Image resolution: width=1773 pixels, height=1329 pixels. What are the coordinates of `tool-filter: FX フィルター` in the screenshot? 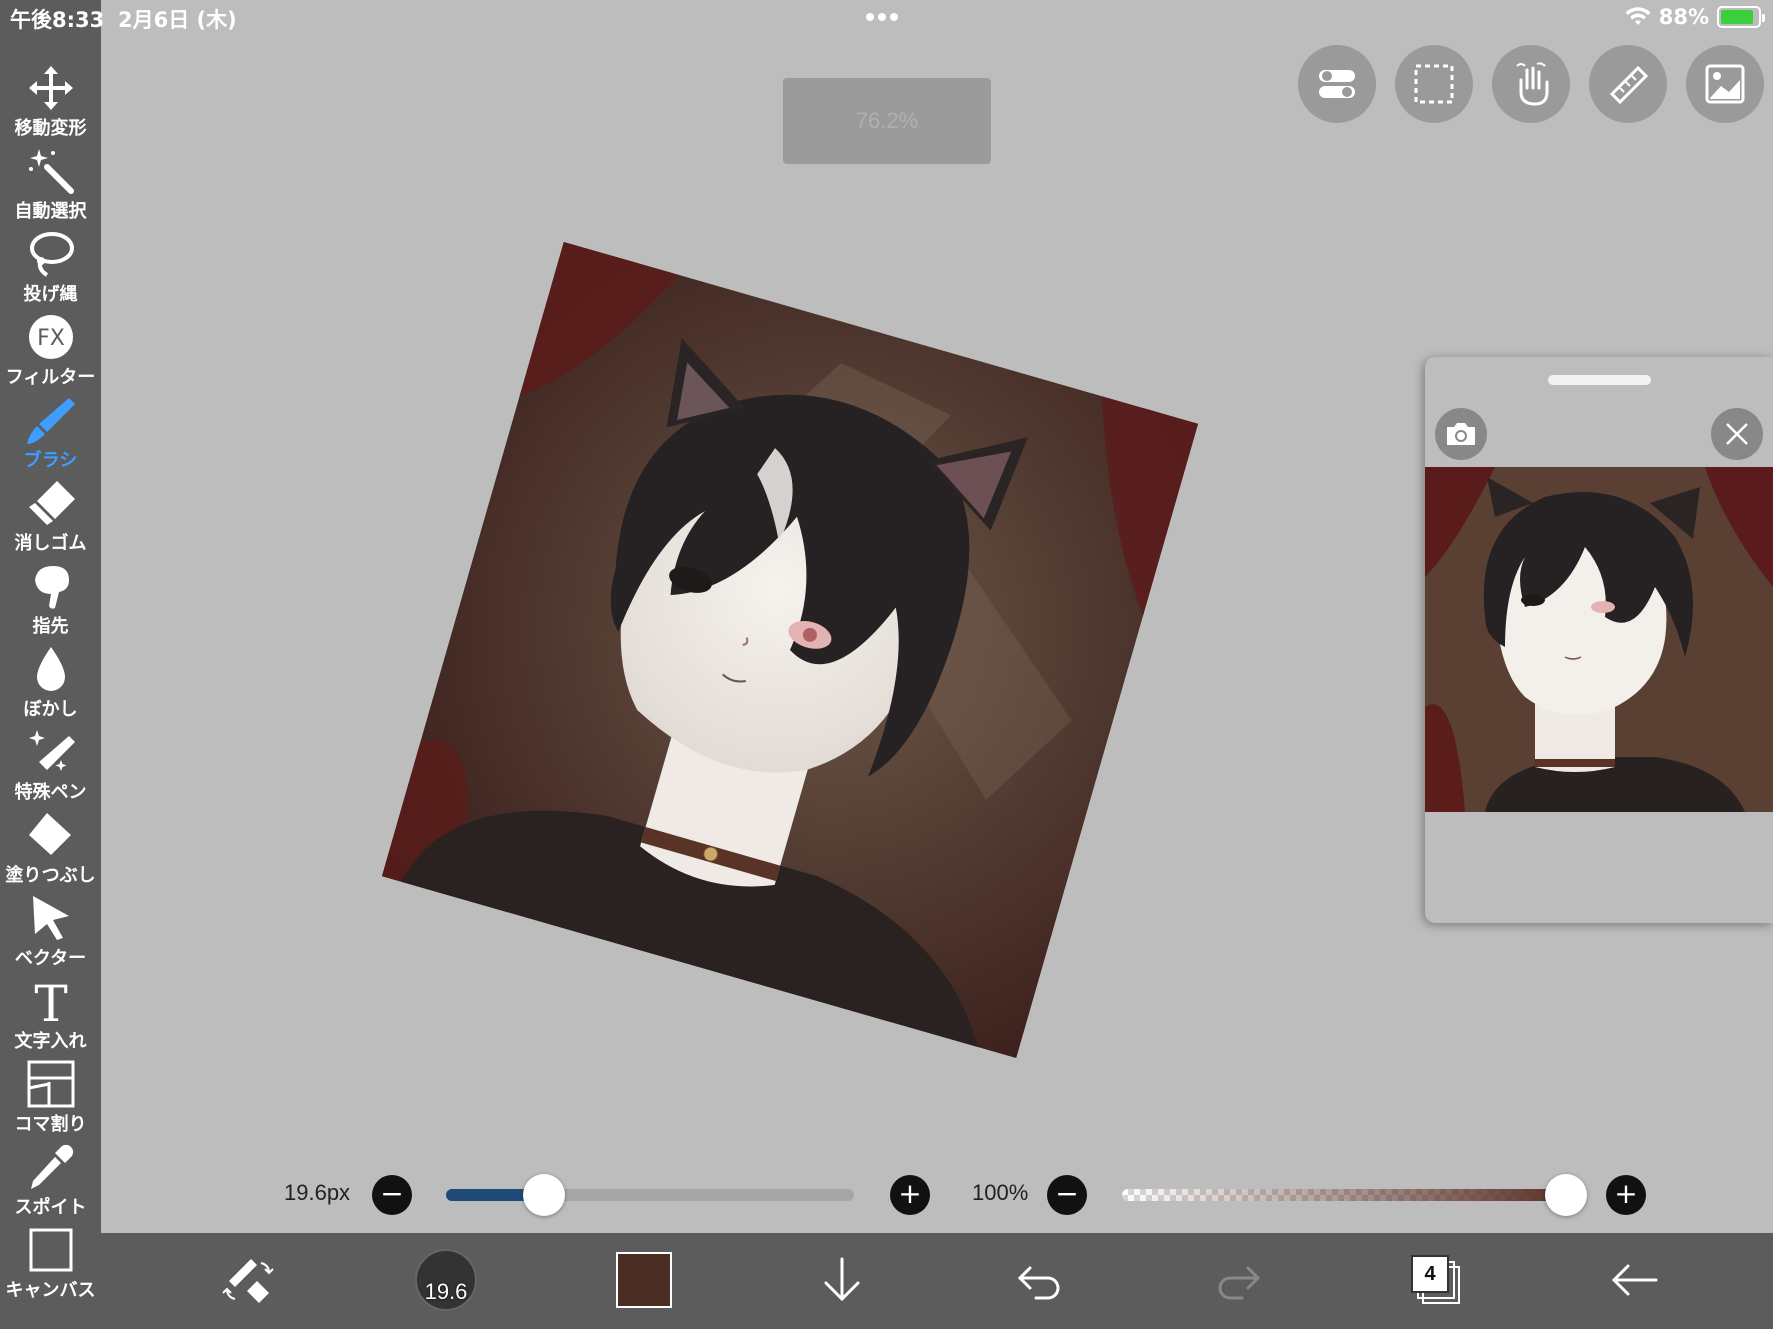 It's located at (50, 352).